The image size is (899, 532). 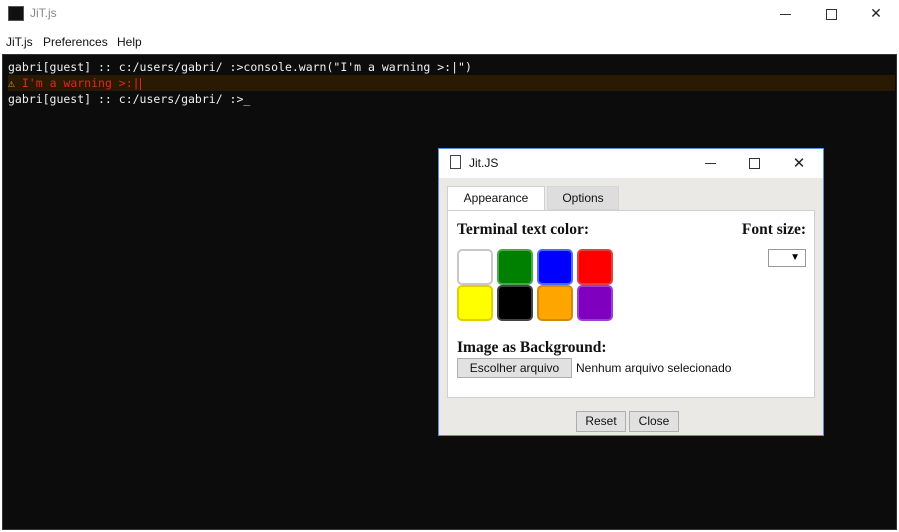 What do you see at coordinates (16, 13) in the screenshot?
I see `app-icon` at bounding box center [16, 13].